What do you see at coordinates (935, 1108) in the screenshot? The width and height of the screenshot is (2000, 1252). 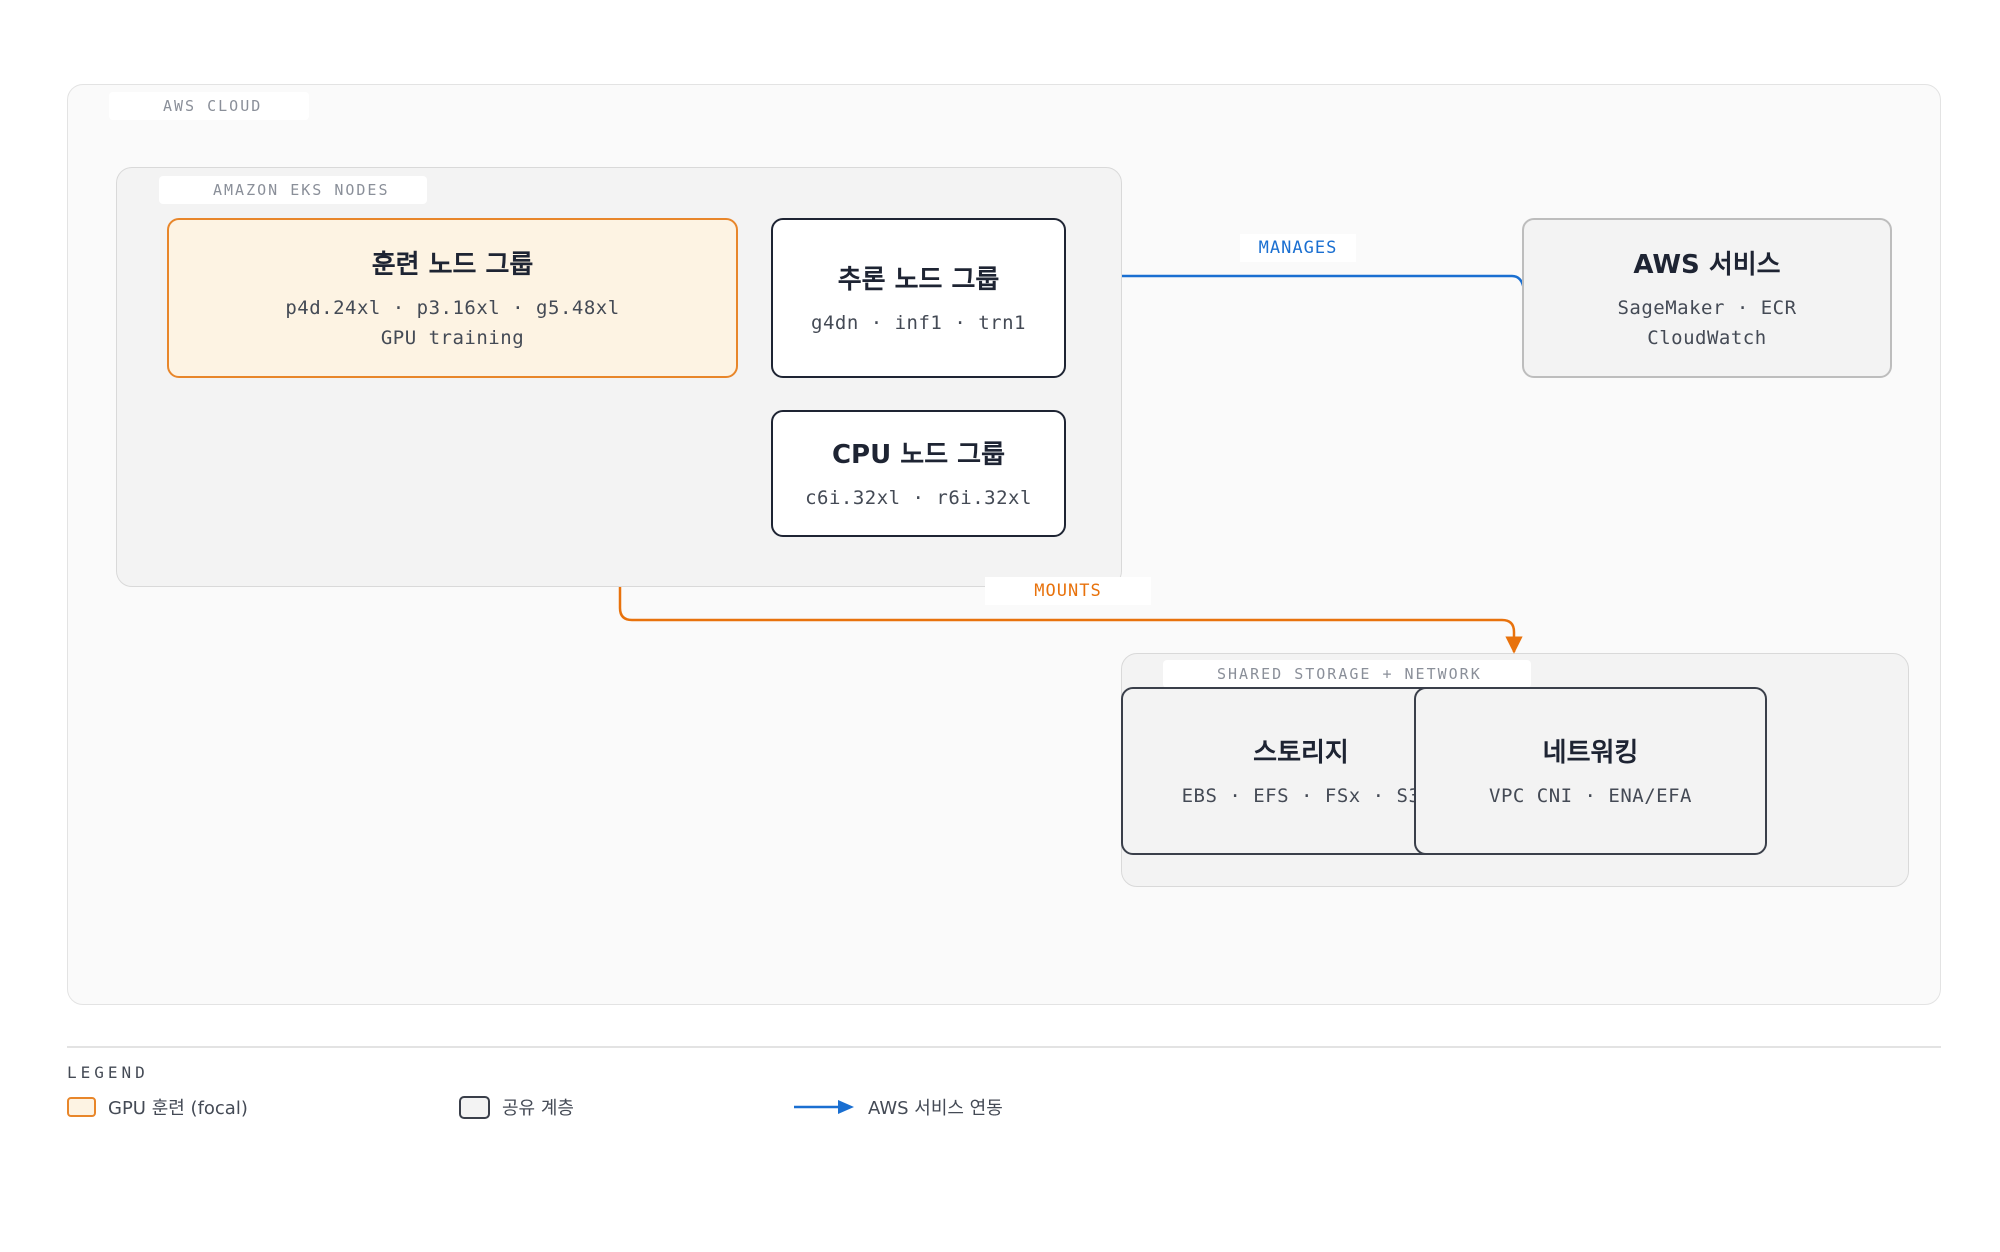 I see `legend-label-aws: AWS 서비스 연동` at bounding box center [935, 1108].